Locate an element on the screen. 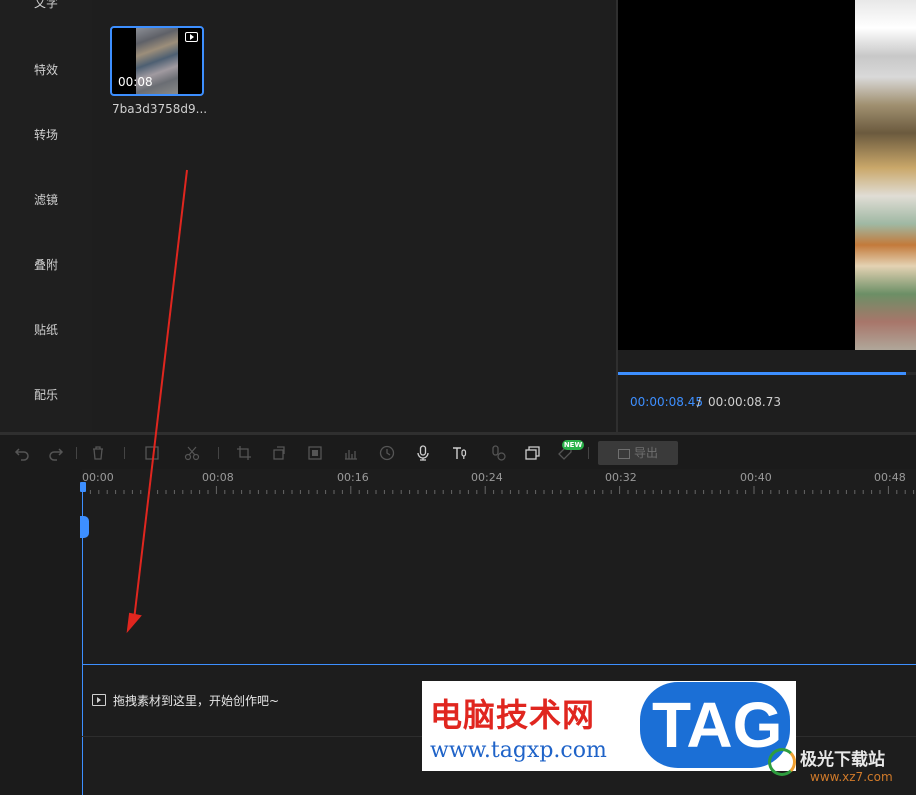 This screenshot has width=916, height=795. sidebar-item-effects: 特效 is located at coordinates (46, 69).